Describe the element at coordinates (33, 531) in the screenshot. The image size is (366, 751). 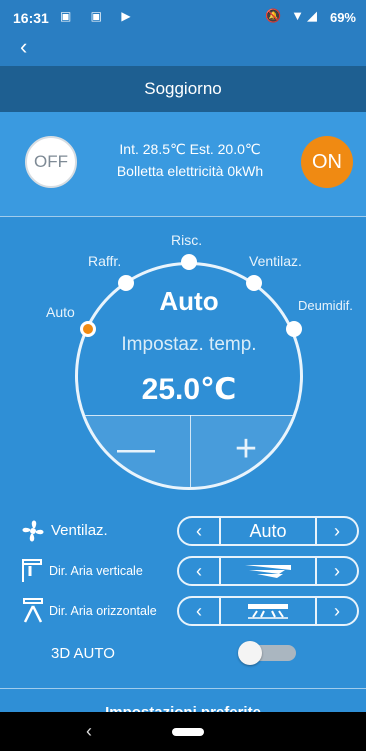
I see `fan-icon` at that location.